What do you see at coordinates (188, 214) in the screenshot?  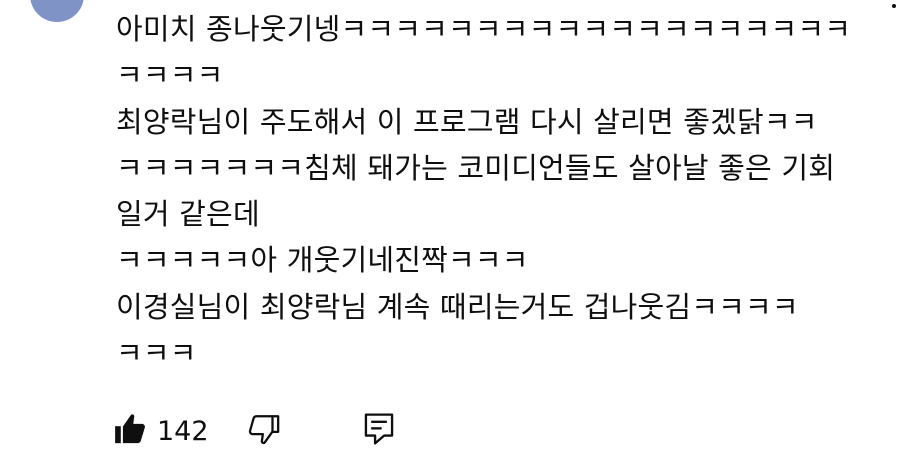 I see `comment-line: 일거 같은데` at bounding box center [188, 214].